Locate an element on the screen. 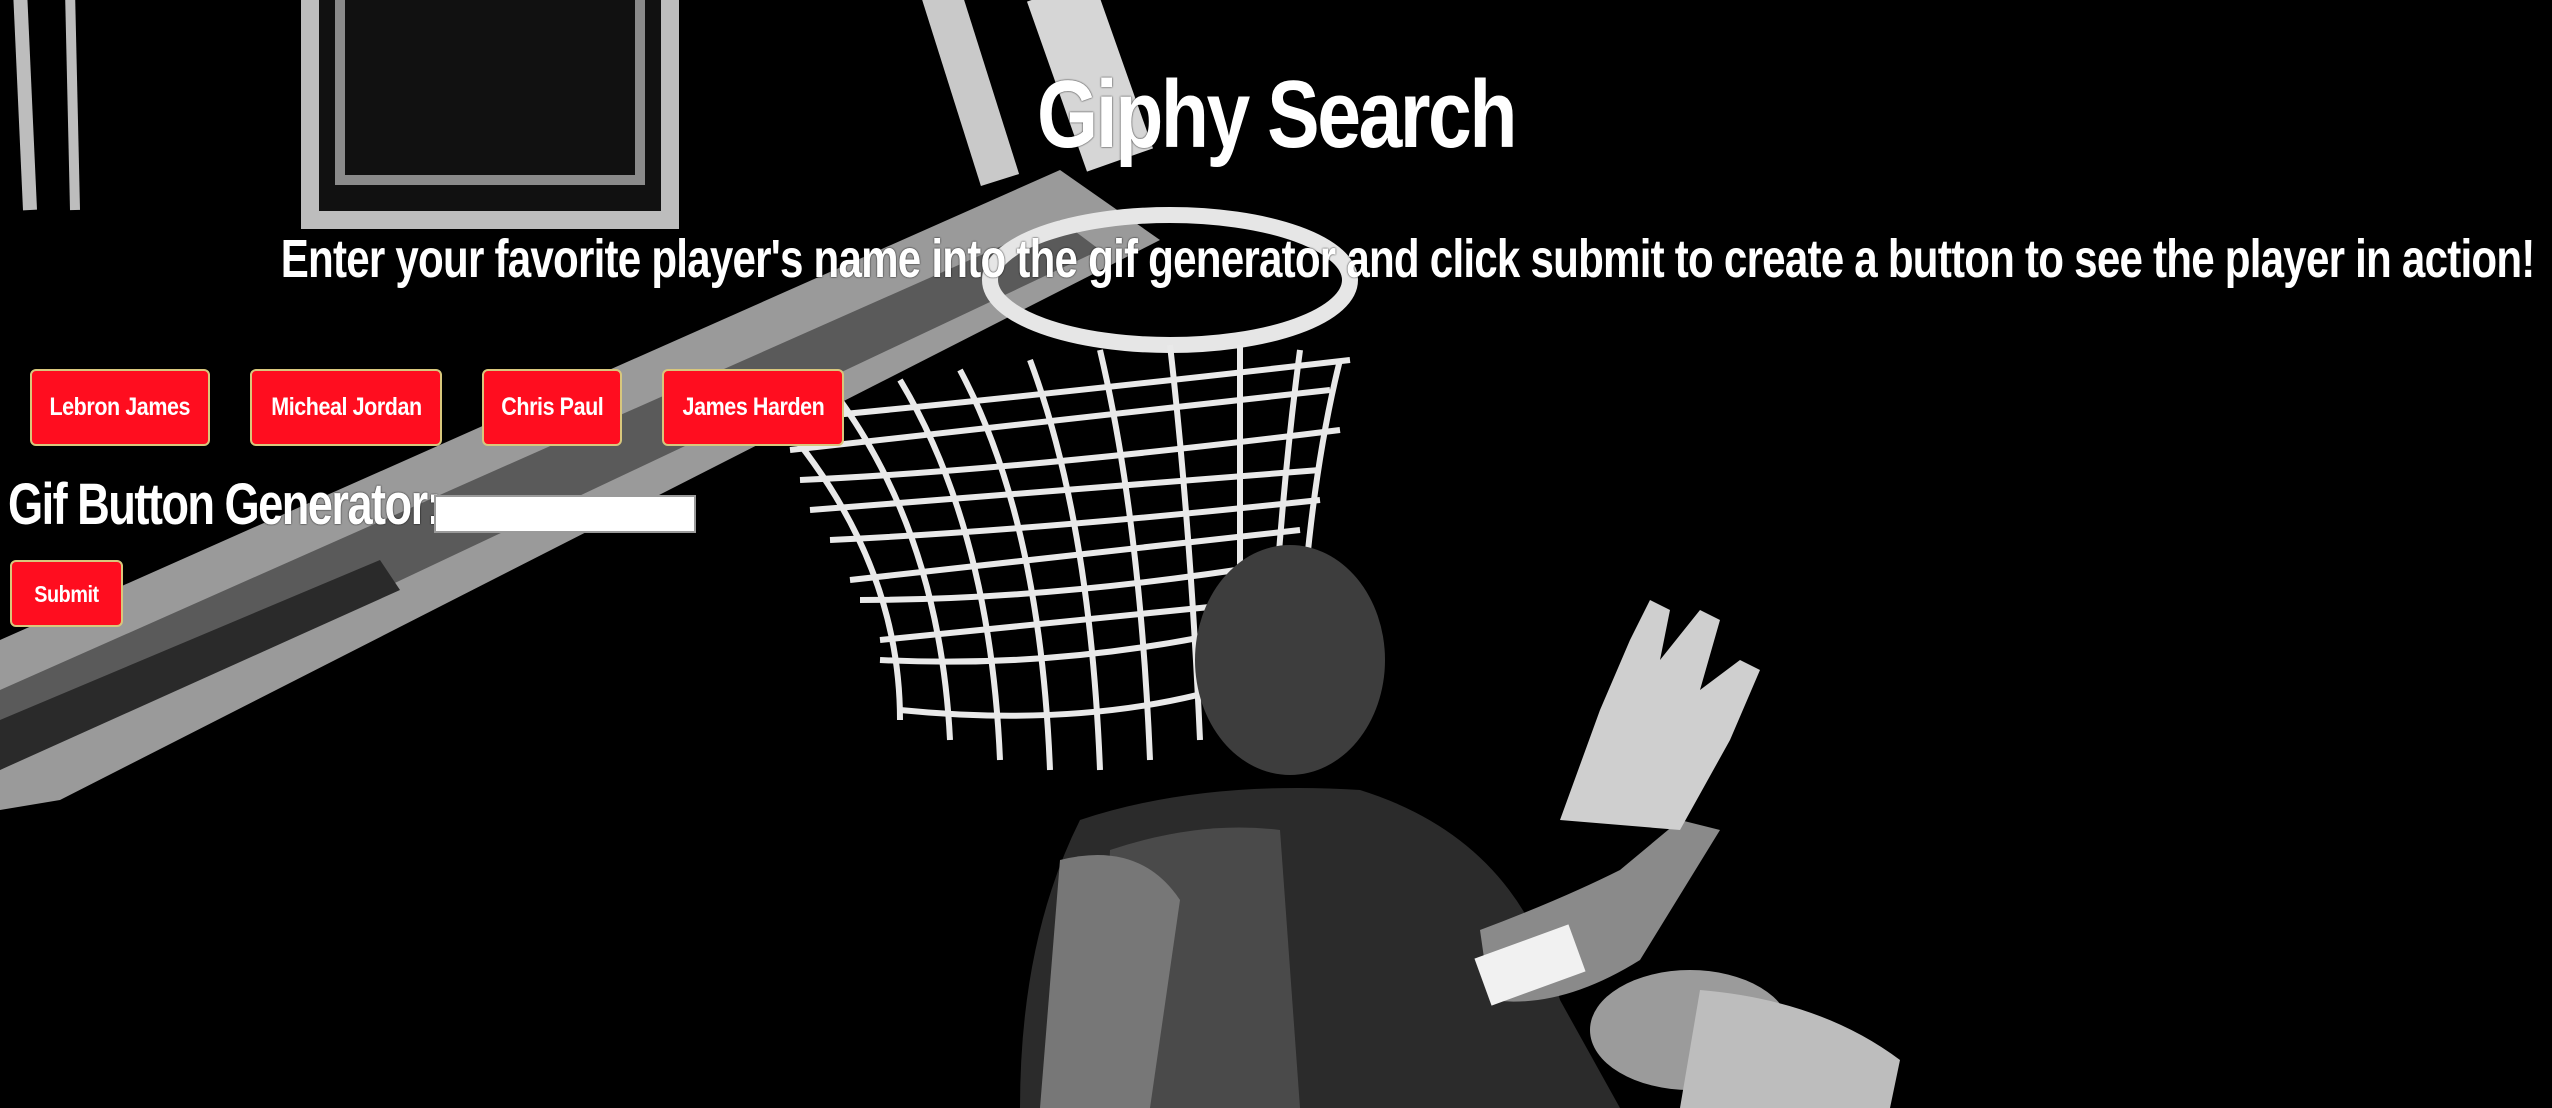  player-button-label: James Harden is located at coordinates (753, 407).